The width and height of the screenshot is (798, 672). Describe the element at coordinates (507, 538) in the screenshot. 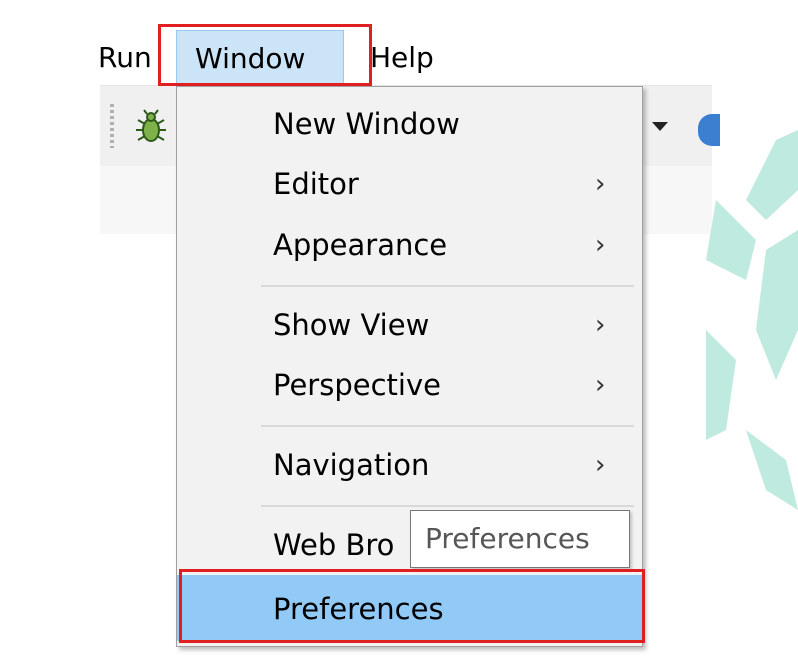

I see `tooltip-text: Preferences` at that location.